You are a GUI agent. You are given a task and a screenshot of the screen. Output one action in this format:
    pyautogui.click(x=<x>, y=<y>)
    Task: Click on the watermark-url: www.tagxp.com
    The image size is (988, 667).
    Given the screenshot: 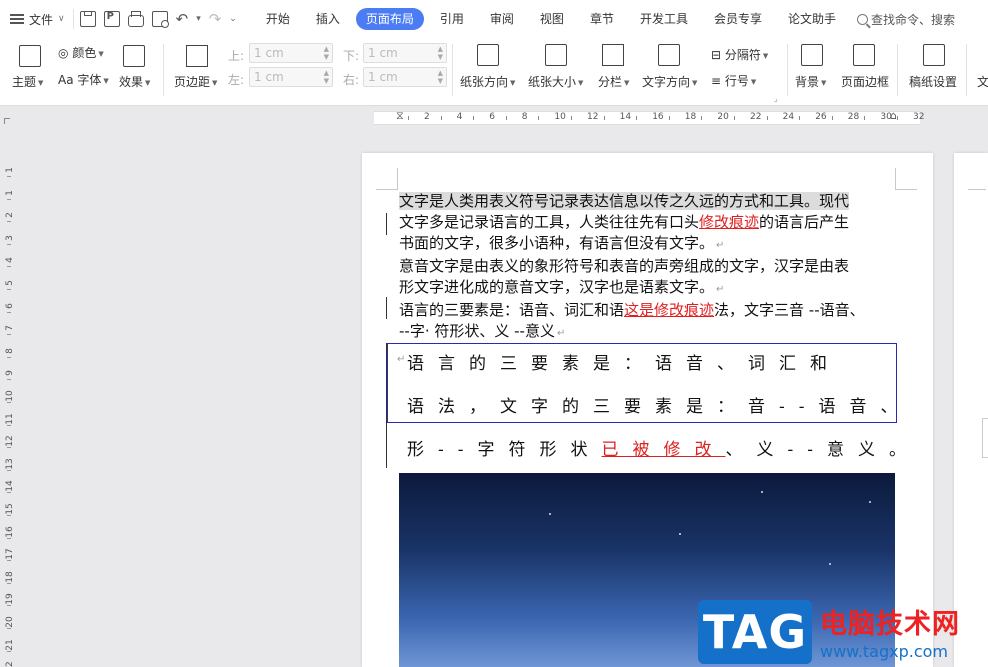 What is the action you would take?
    pyautogui.click(x=884, y=651)
    